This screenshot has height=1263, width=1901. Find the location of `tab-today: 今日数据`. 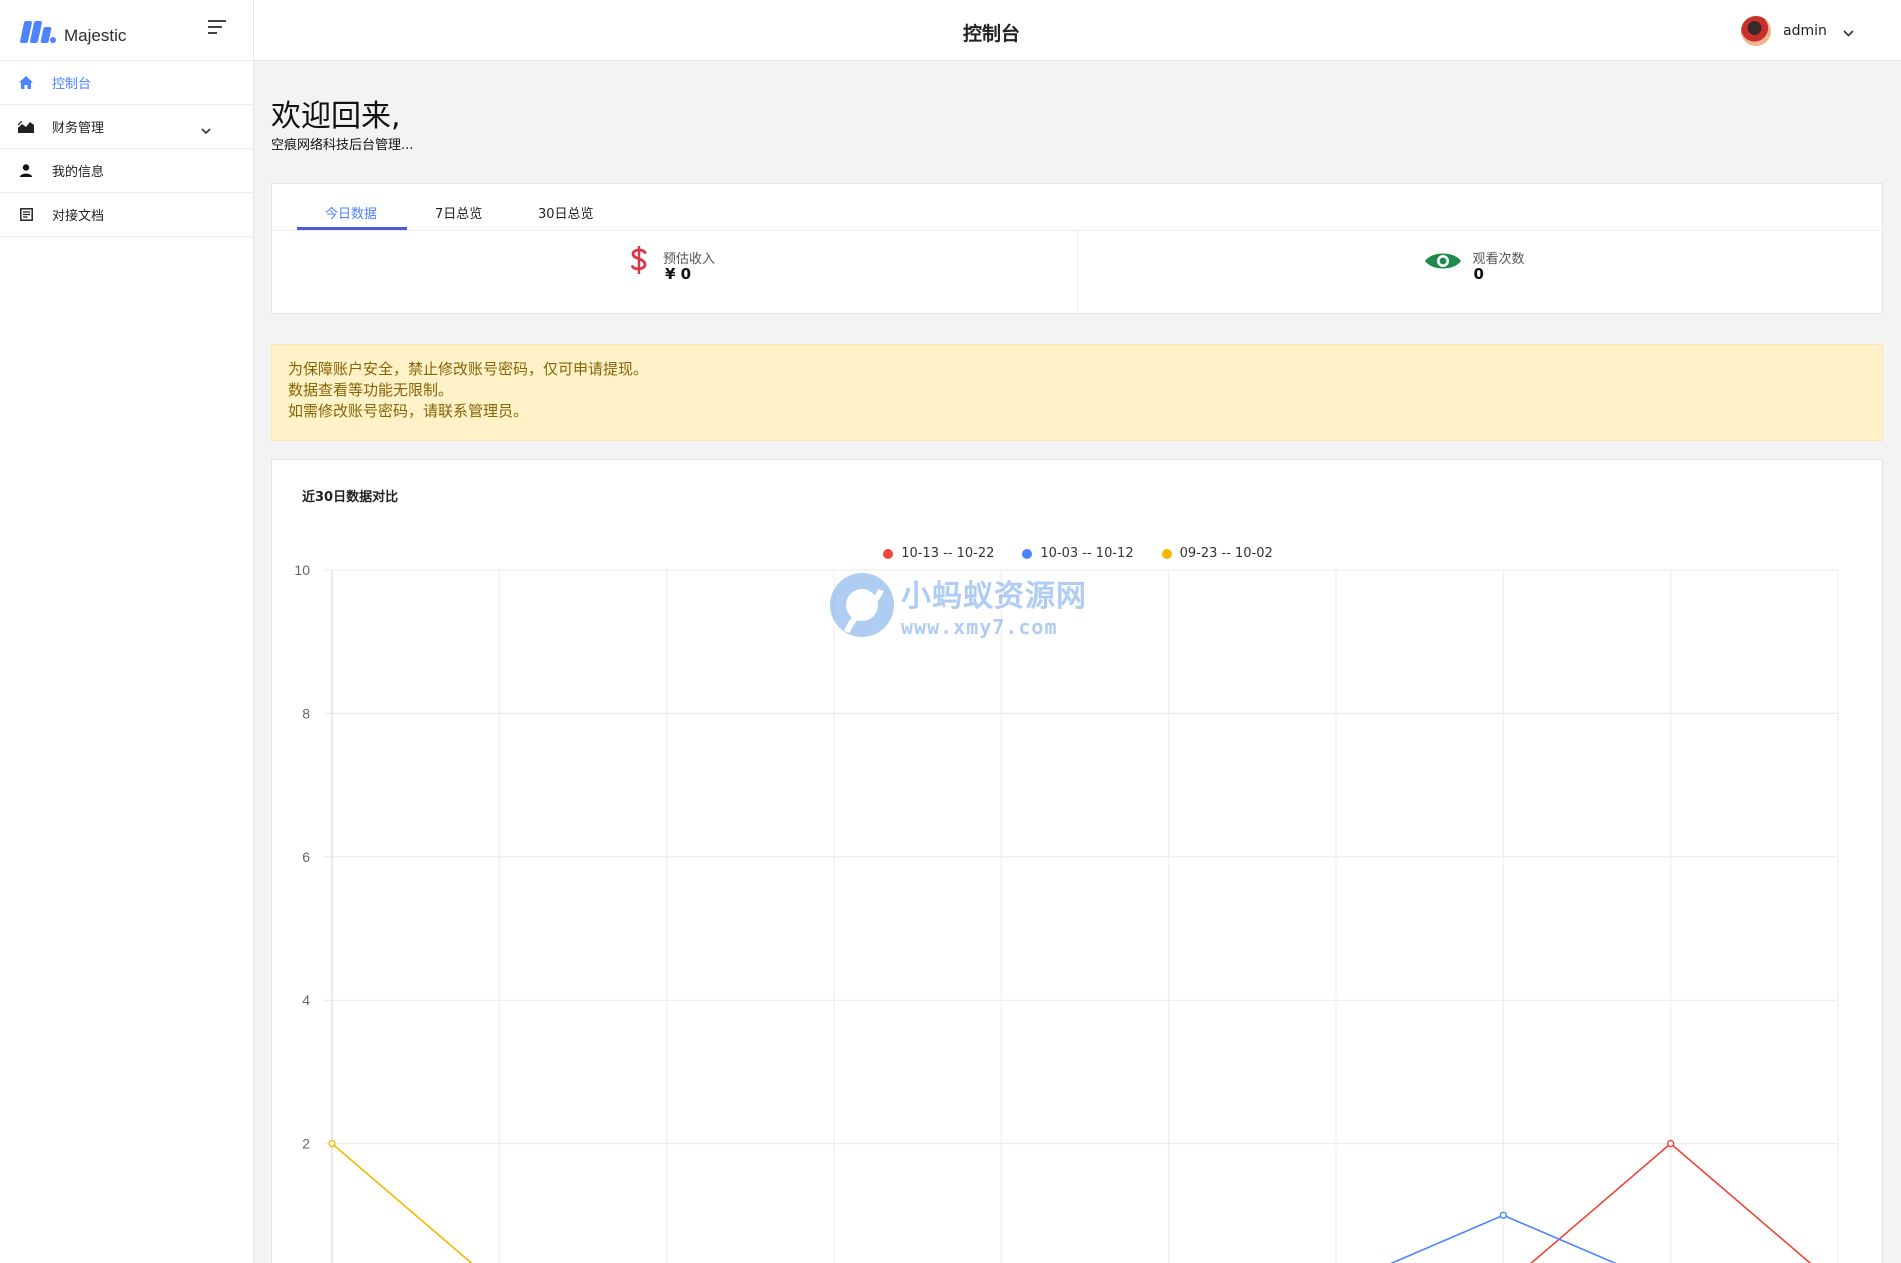

tab-today: 今日数据 is located at coordinates (351, 212).